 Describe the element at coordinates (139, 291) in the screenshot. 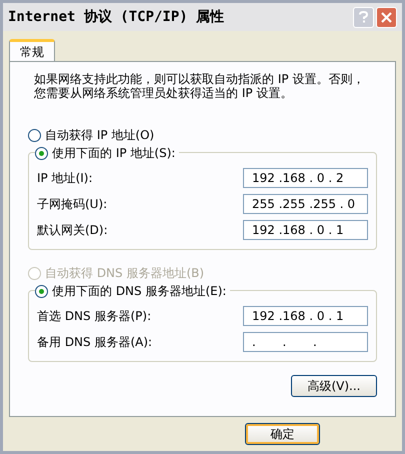

I see `radio-label: 使用下面的 DNS 服务器地址(E):` at that location.